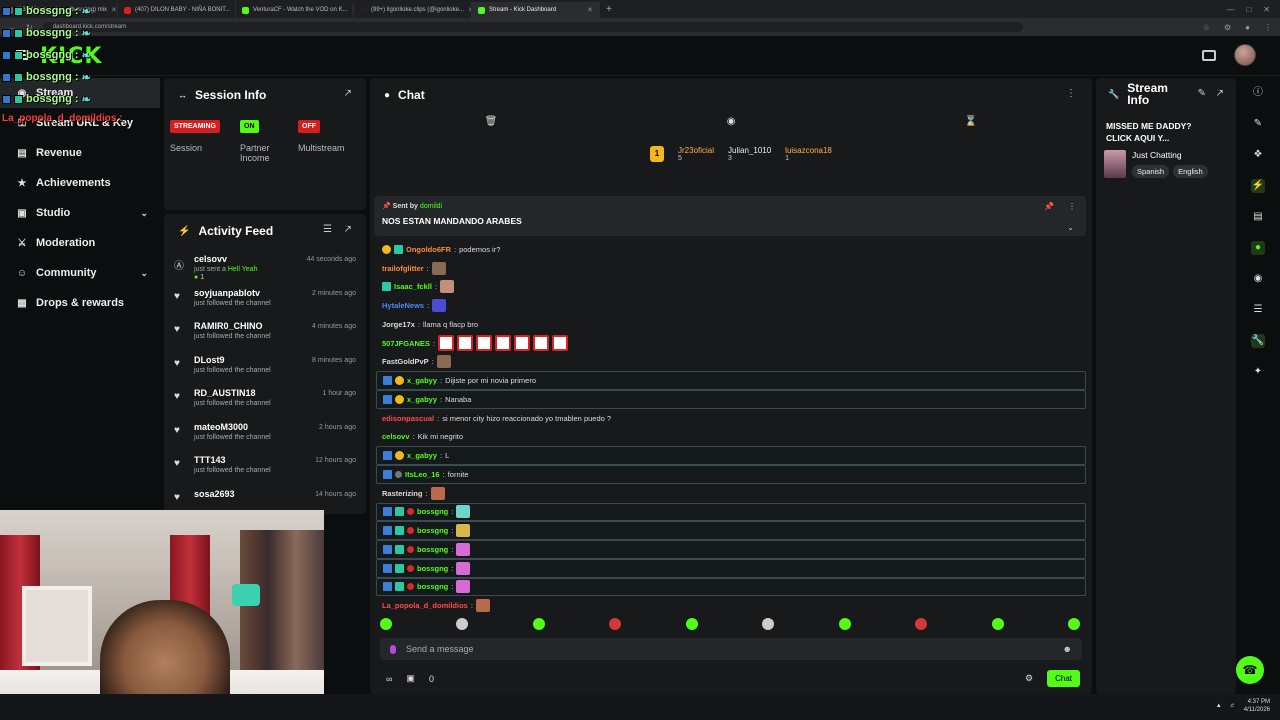 Image resolution: width=1280 pixels, height=720 pixels. Describe the element at coordinates (731, 605) in the screenshot. I see `chat-message: La_popola_d_domildios:` at that location.